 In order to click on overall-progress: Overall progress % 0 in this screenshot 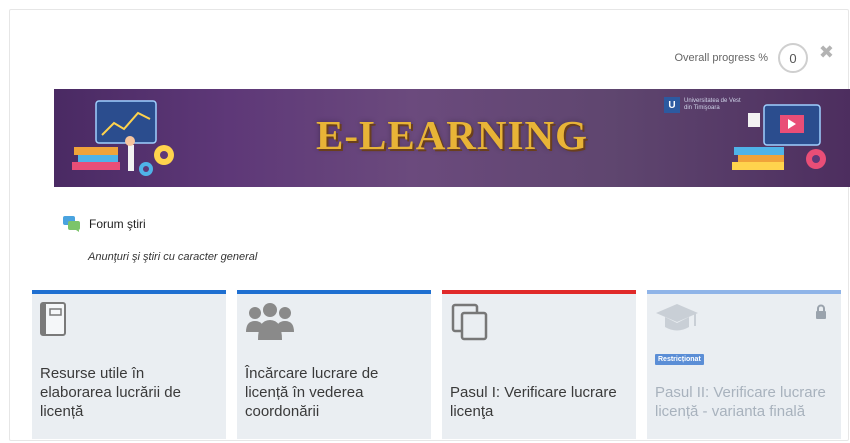, I will do `click(741, 58)`.